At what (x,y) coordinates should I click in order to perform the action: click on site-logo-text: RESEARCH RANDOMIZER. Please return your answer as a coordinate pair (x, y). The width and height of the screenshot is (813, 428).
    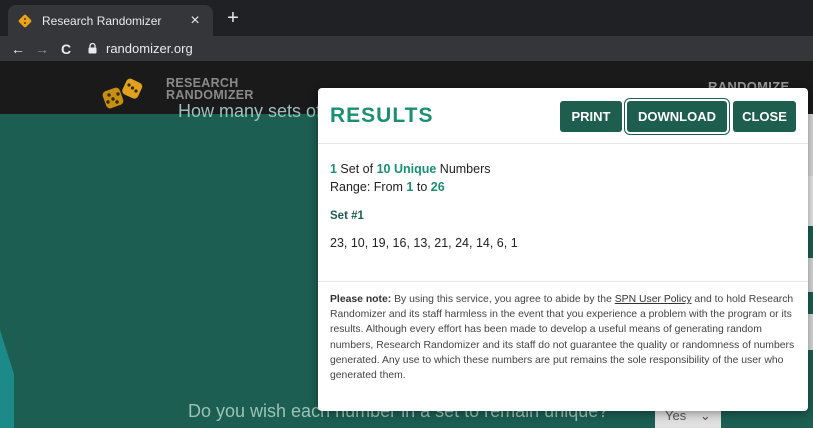
    Looking at the image, I should click on (210, 89).